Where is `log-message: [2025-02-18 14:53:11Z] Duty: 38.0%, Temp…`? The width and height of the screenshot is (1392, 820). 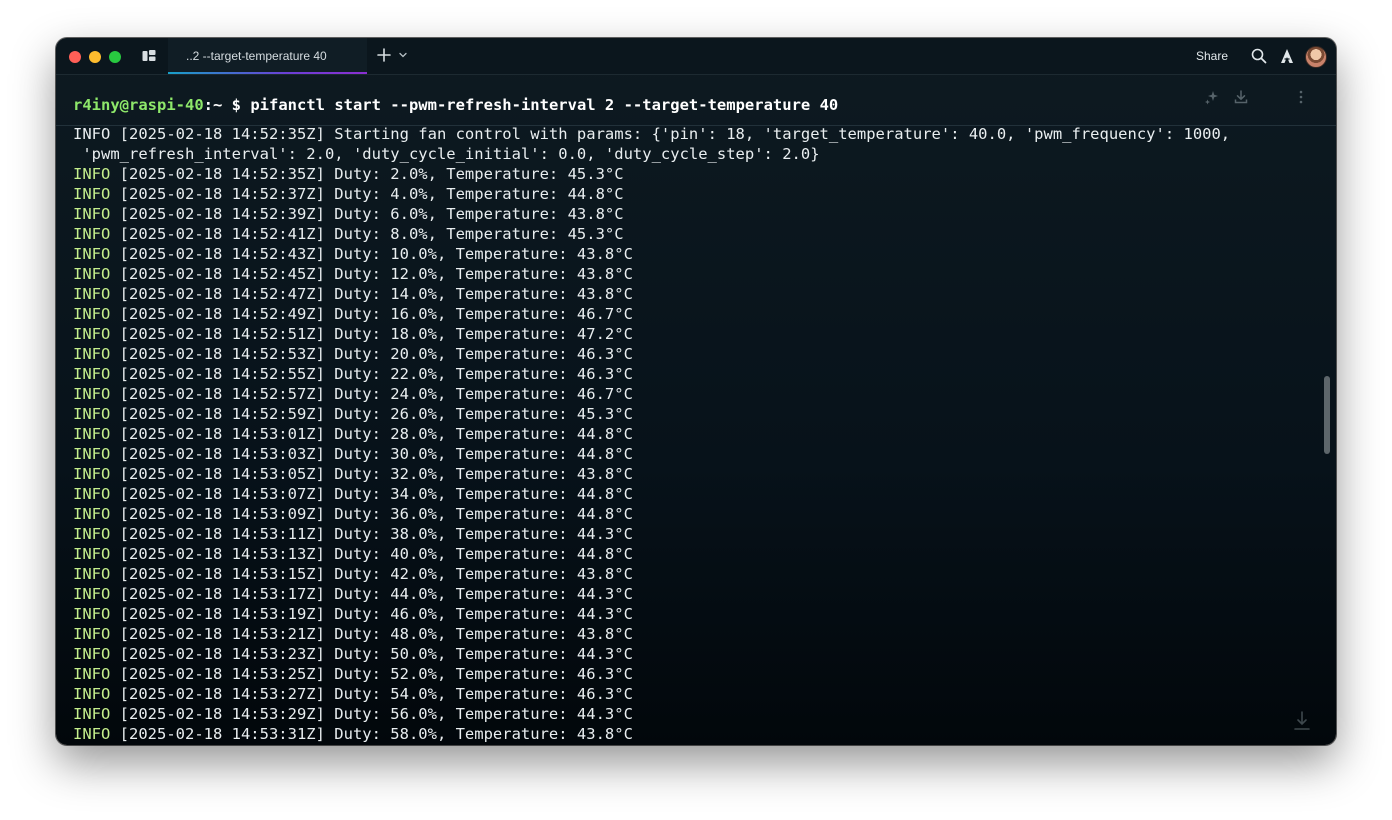 log-message: [2025-02-18 14:53:11Z] Duty: 38.0%, Temp… is located at coordinates (371, 534).